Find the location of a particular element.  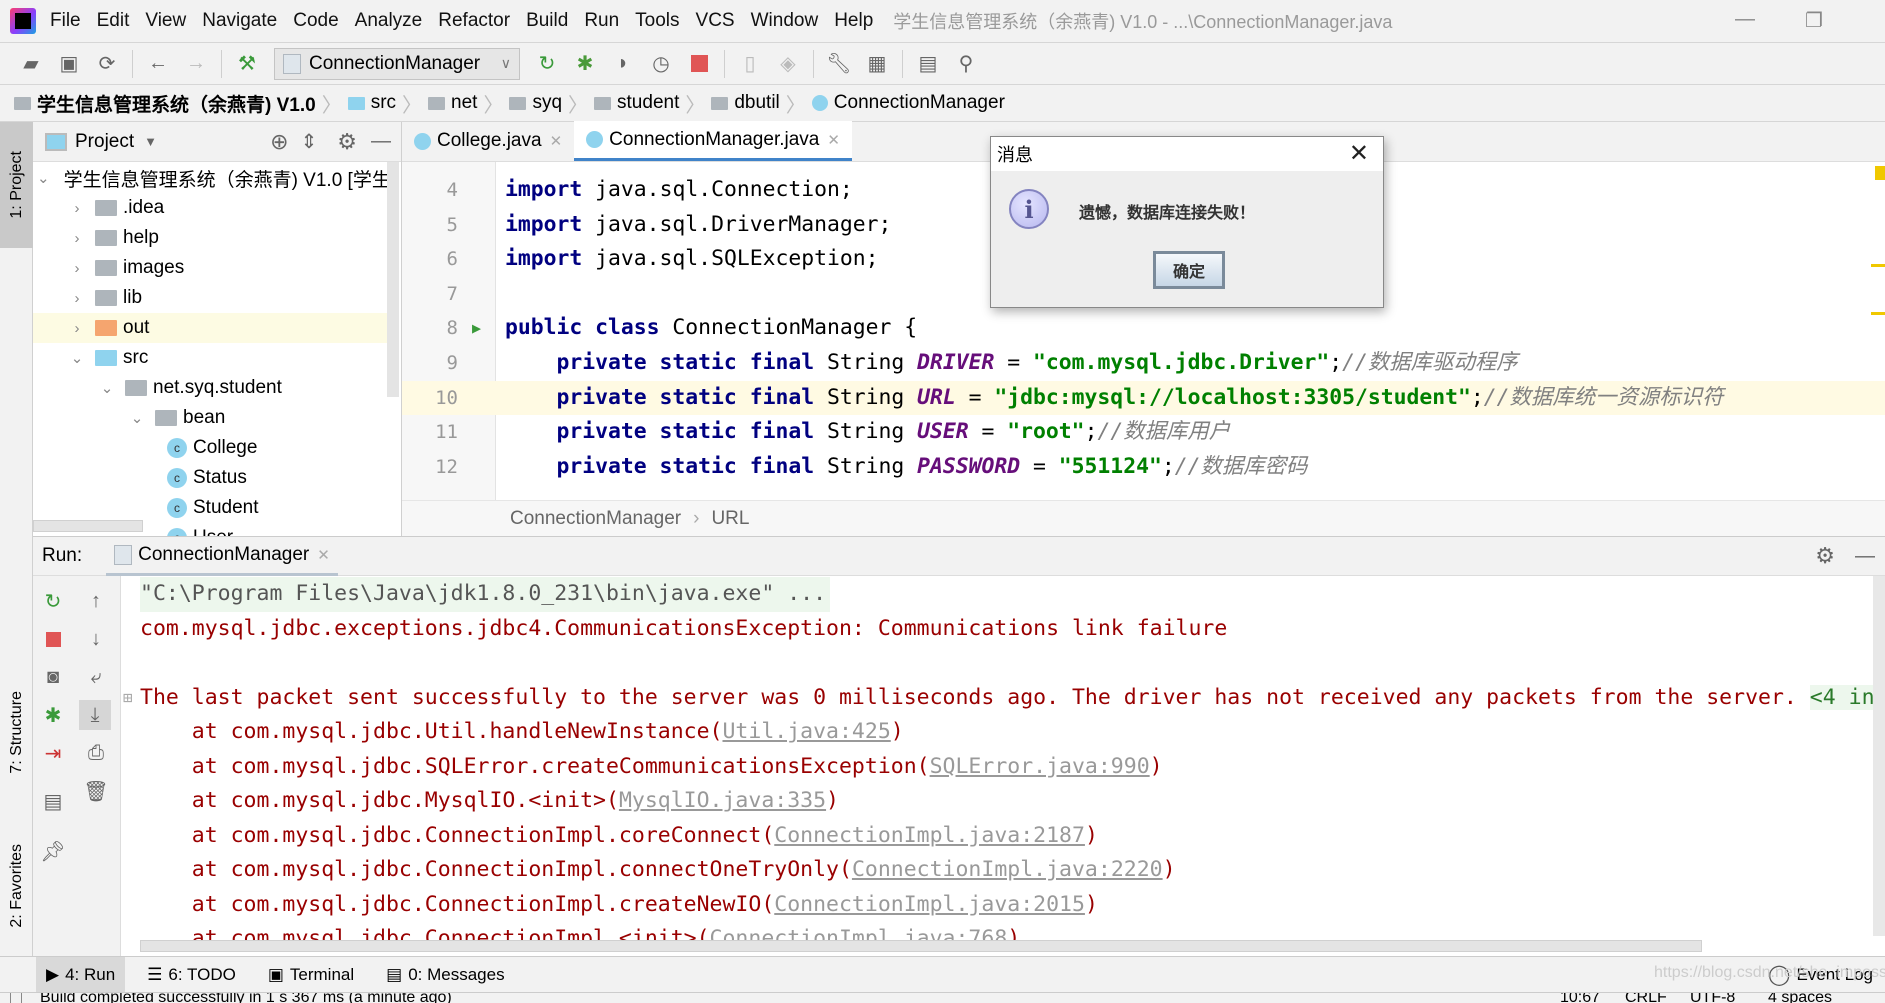

tree-item: ⌄ 学生信息管理系统（余燕青) V1.0 [学生 is located at coordinates (210, 178).